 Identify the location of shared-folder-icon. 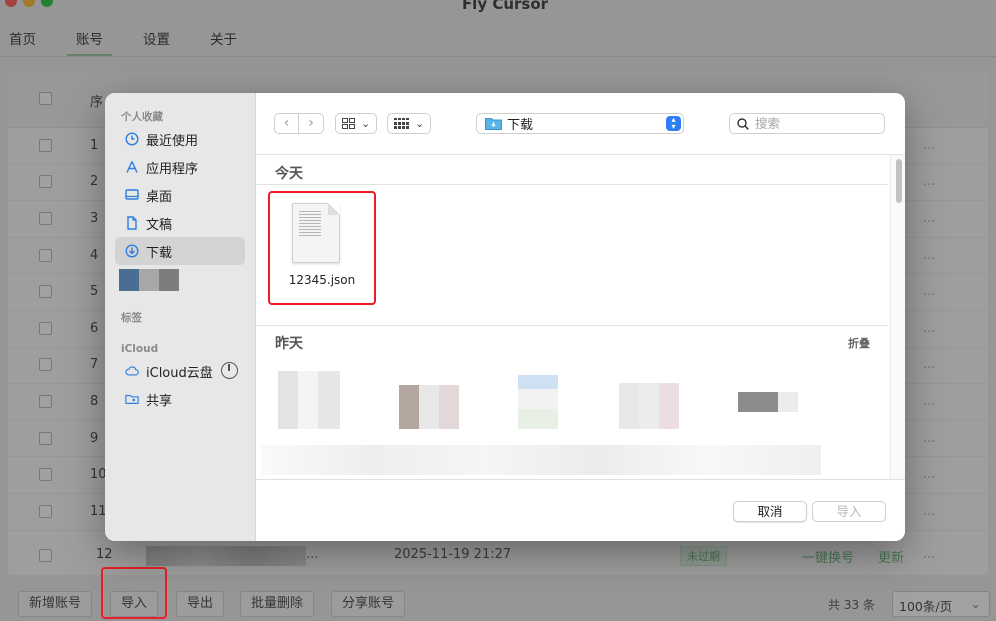
(132, 399).